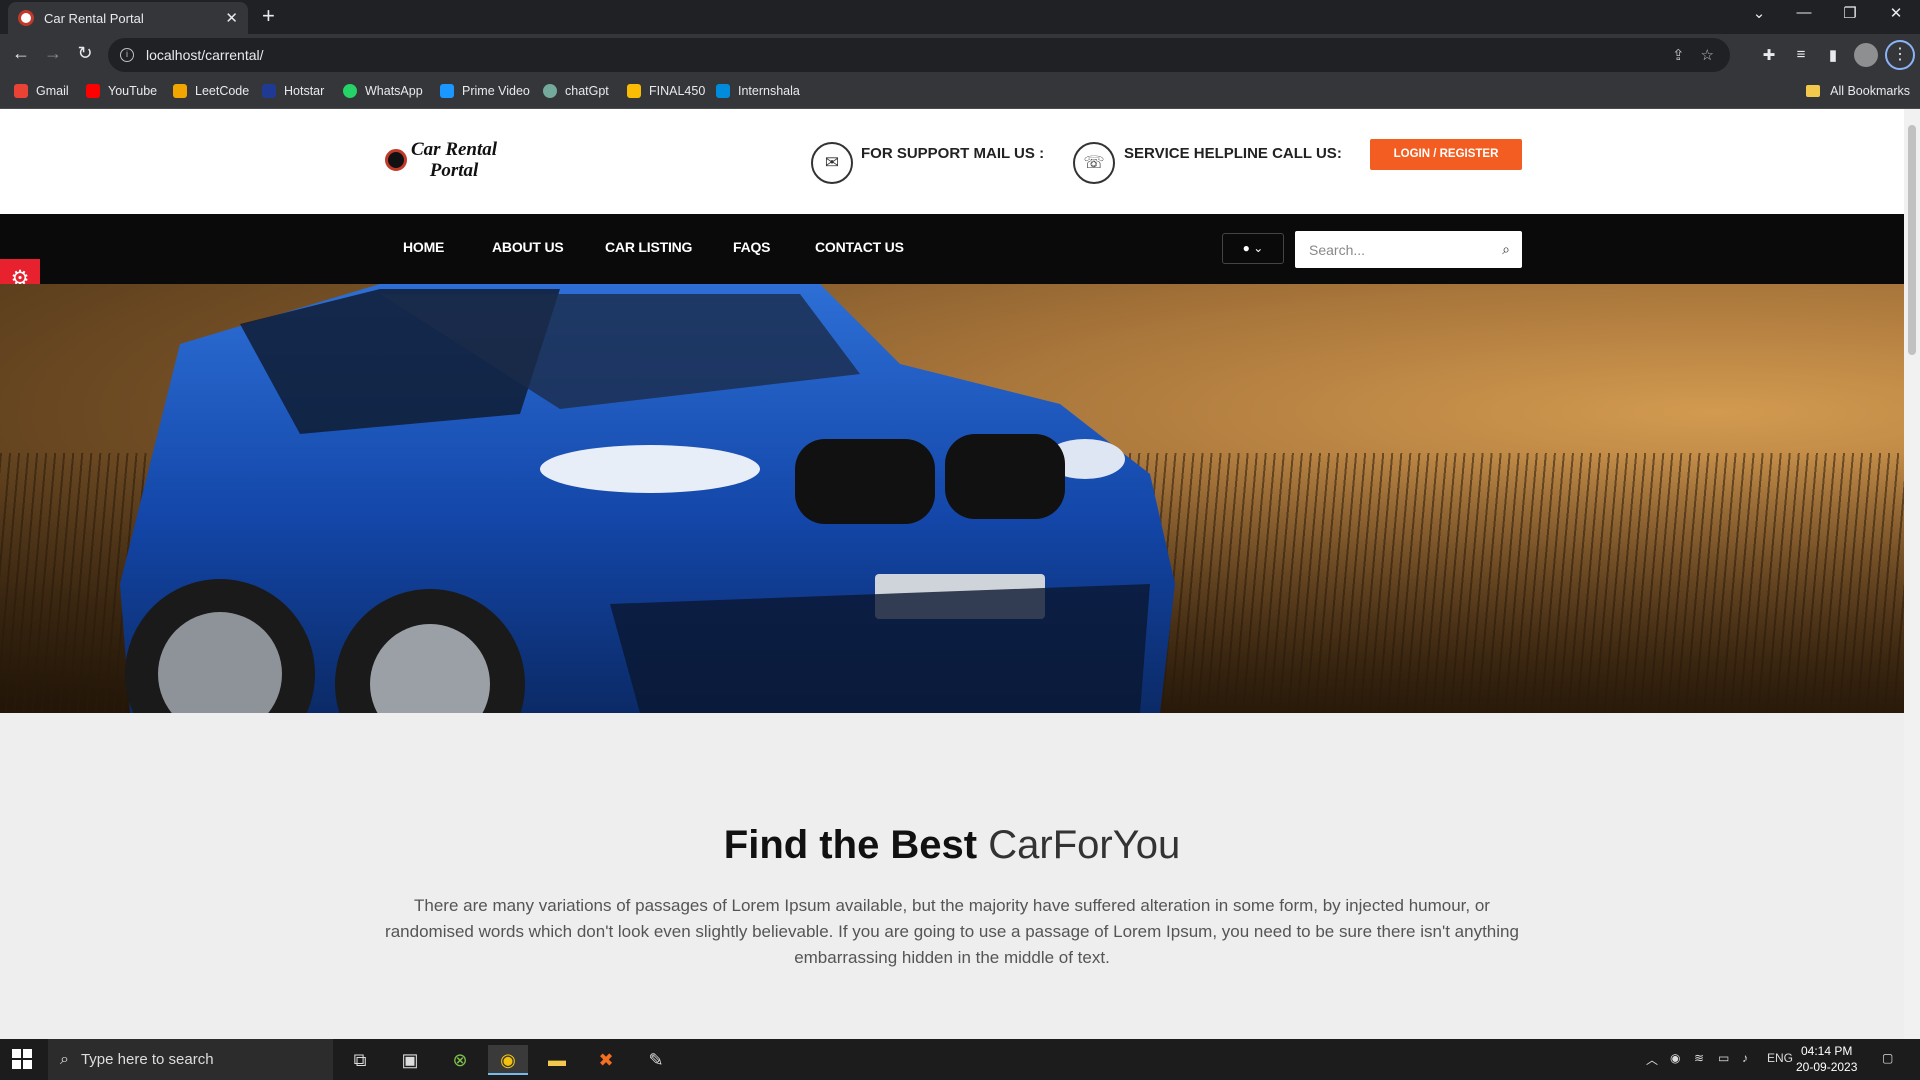 Image resolution: width=1920 pixels, height=1080 pixels. I want to click on bookmark-label: Prime Video, so click(496, 91).